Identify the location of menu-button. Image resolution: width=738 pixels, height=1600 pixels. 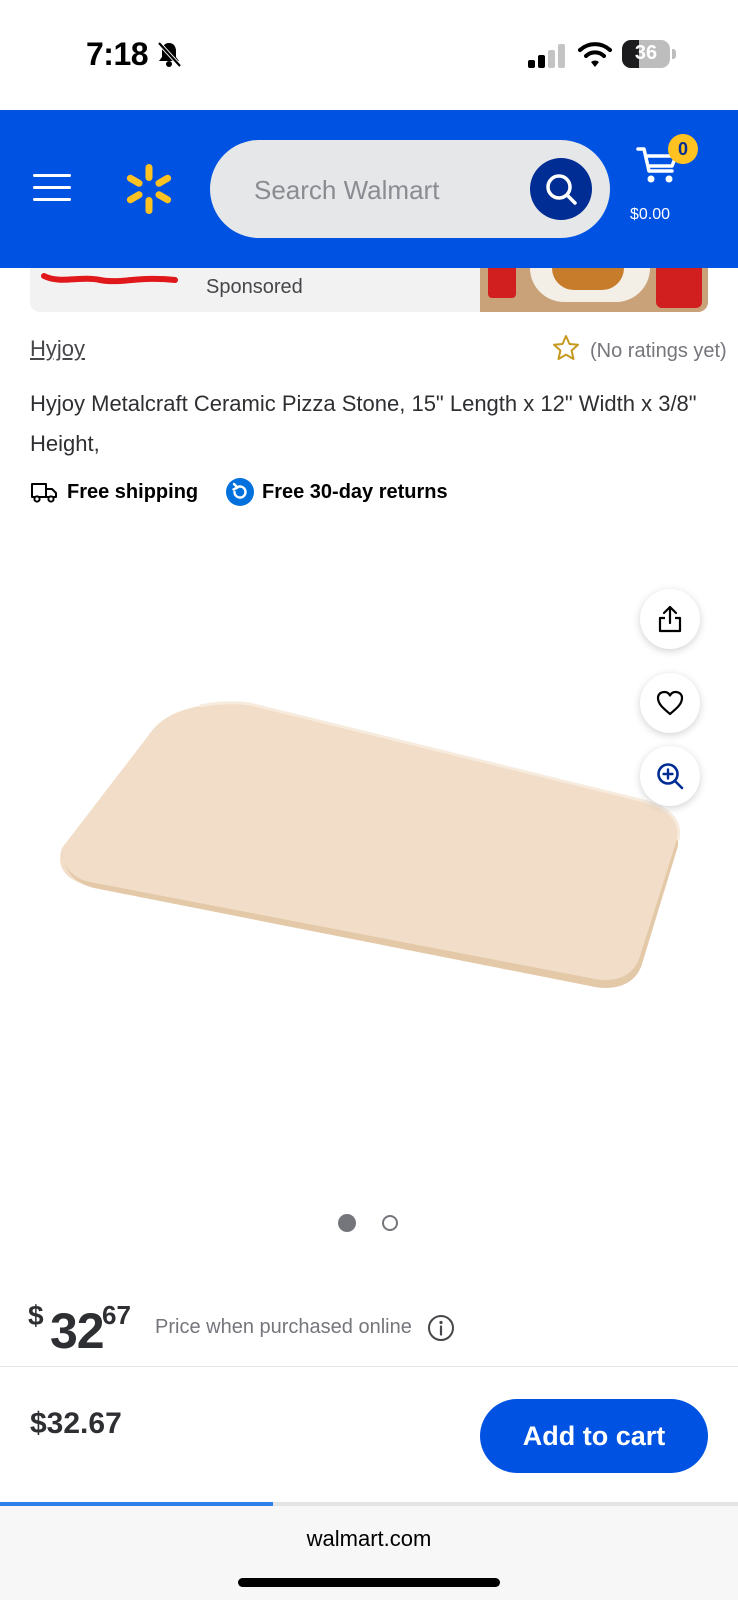
(52, 188).